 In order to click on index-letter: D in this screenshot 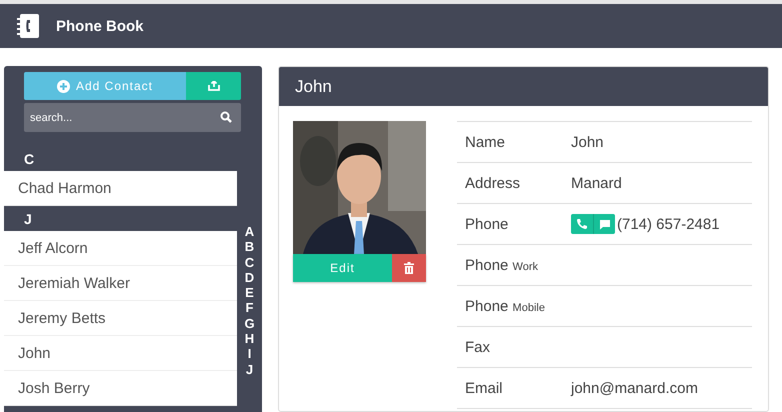, I will do `click(249, 278)`.